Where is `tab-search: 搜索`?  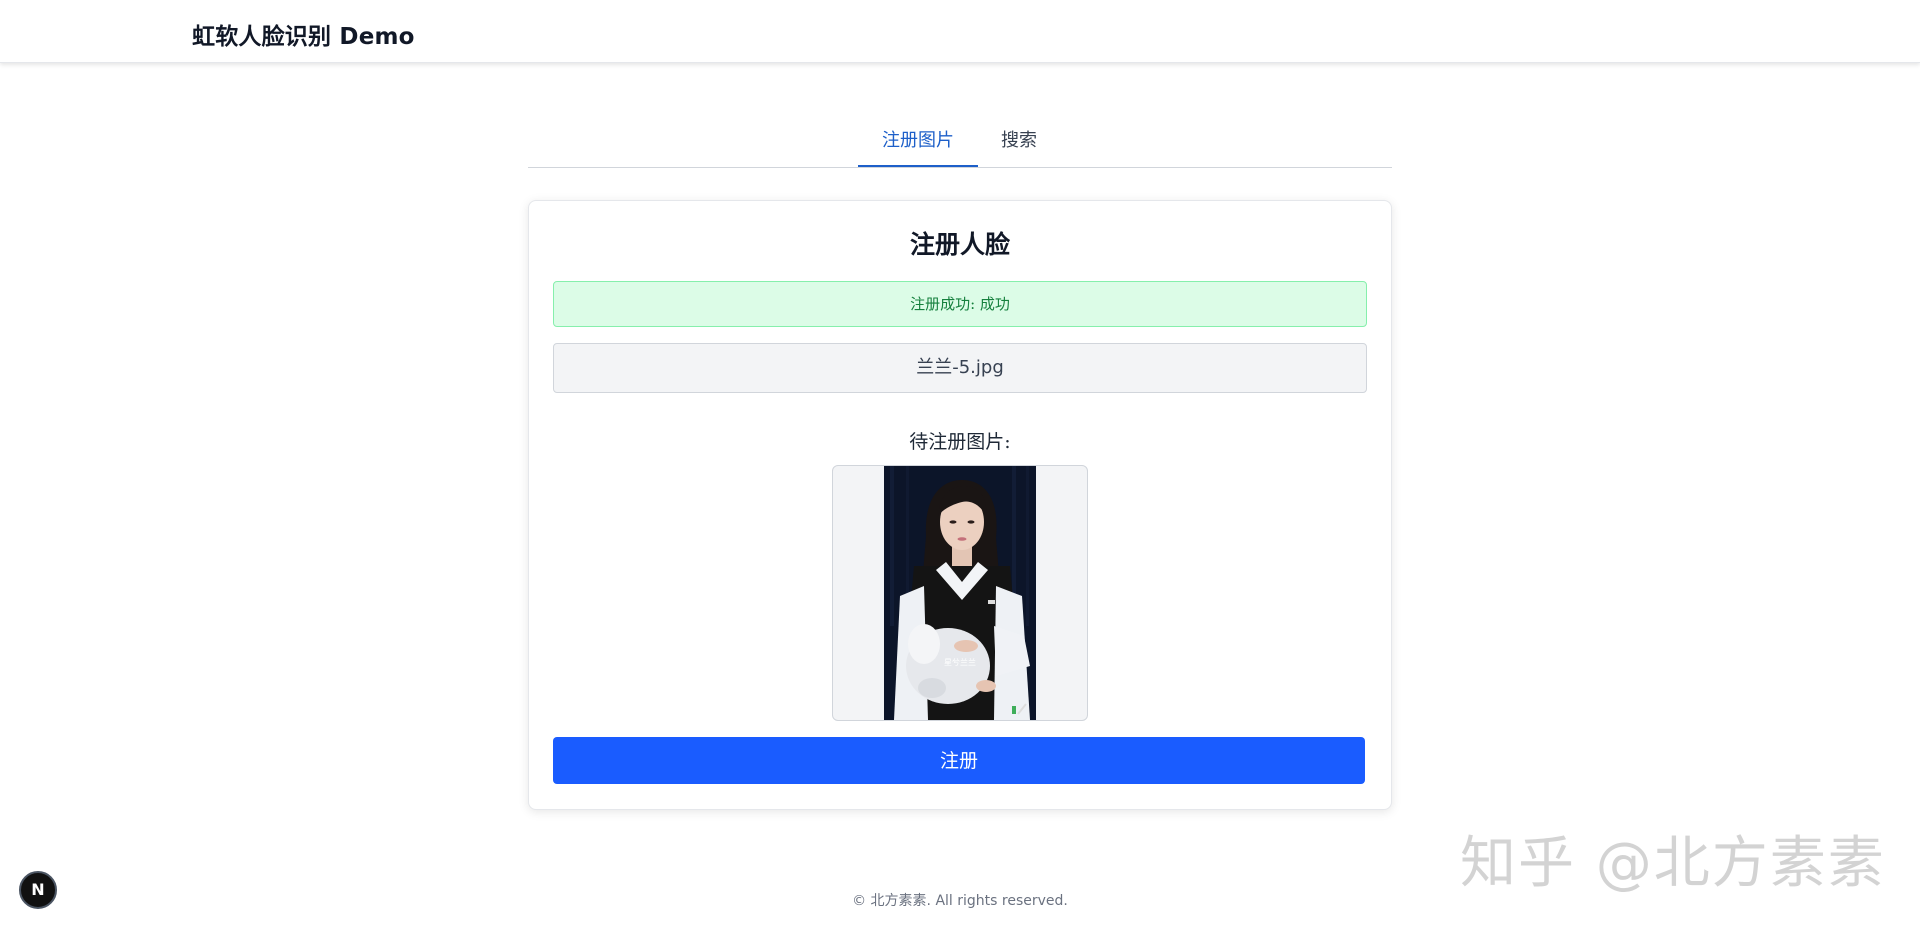
tab-search: 搜索 is located at coordinates (1019, 141).